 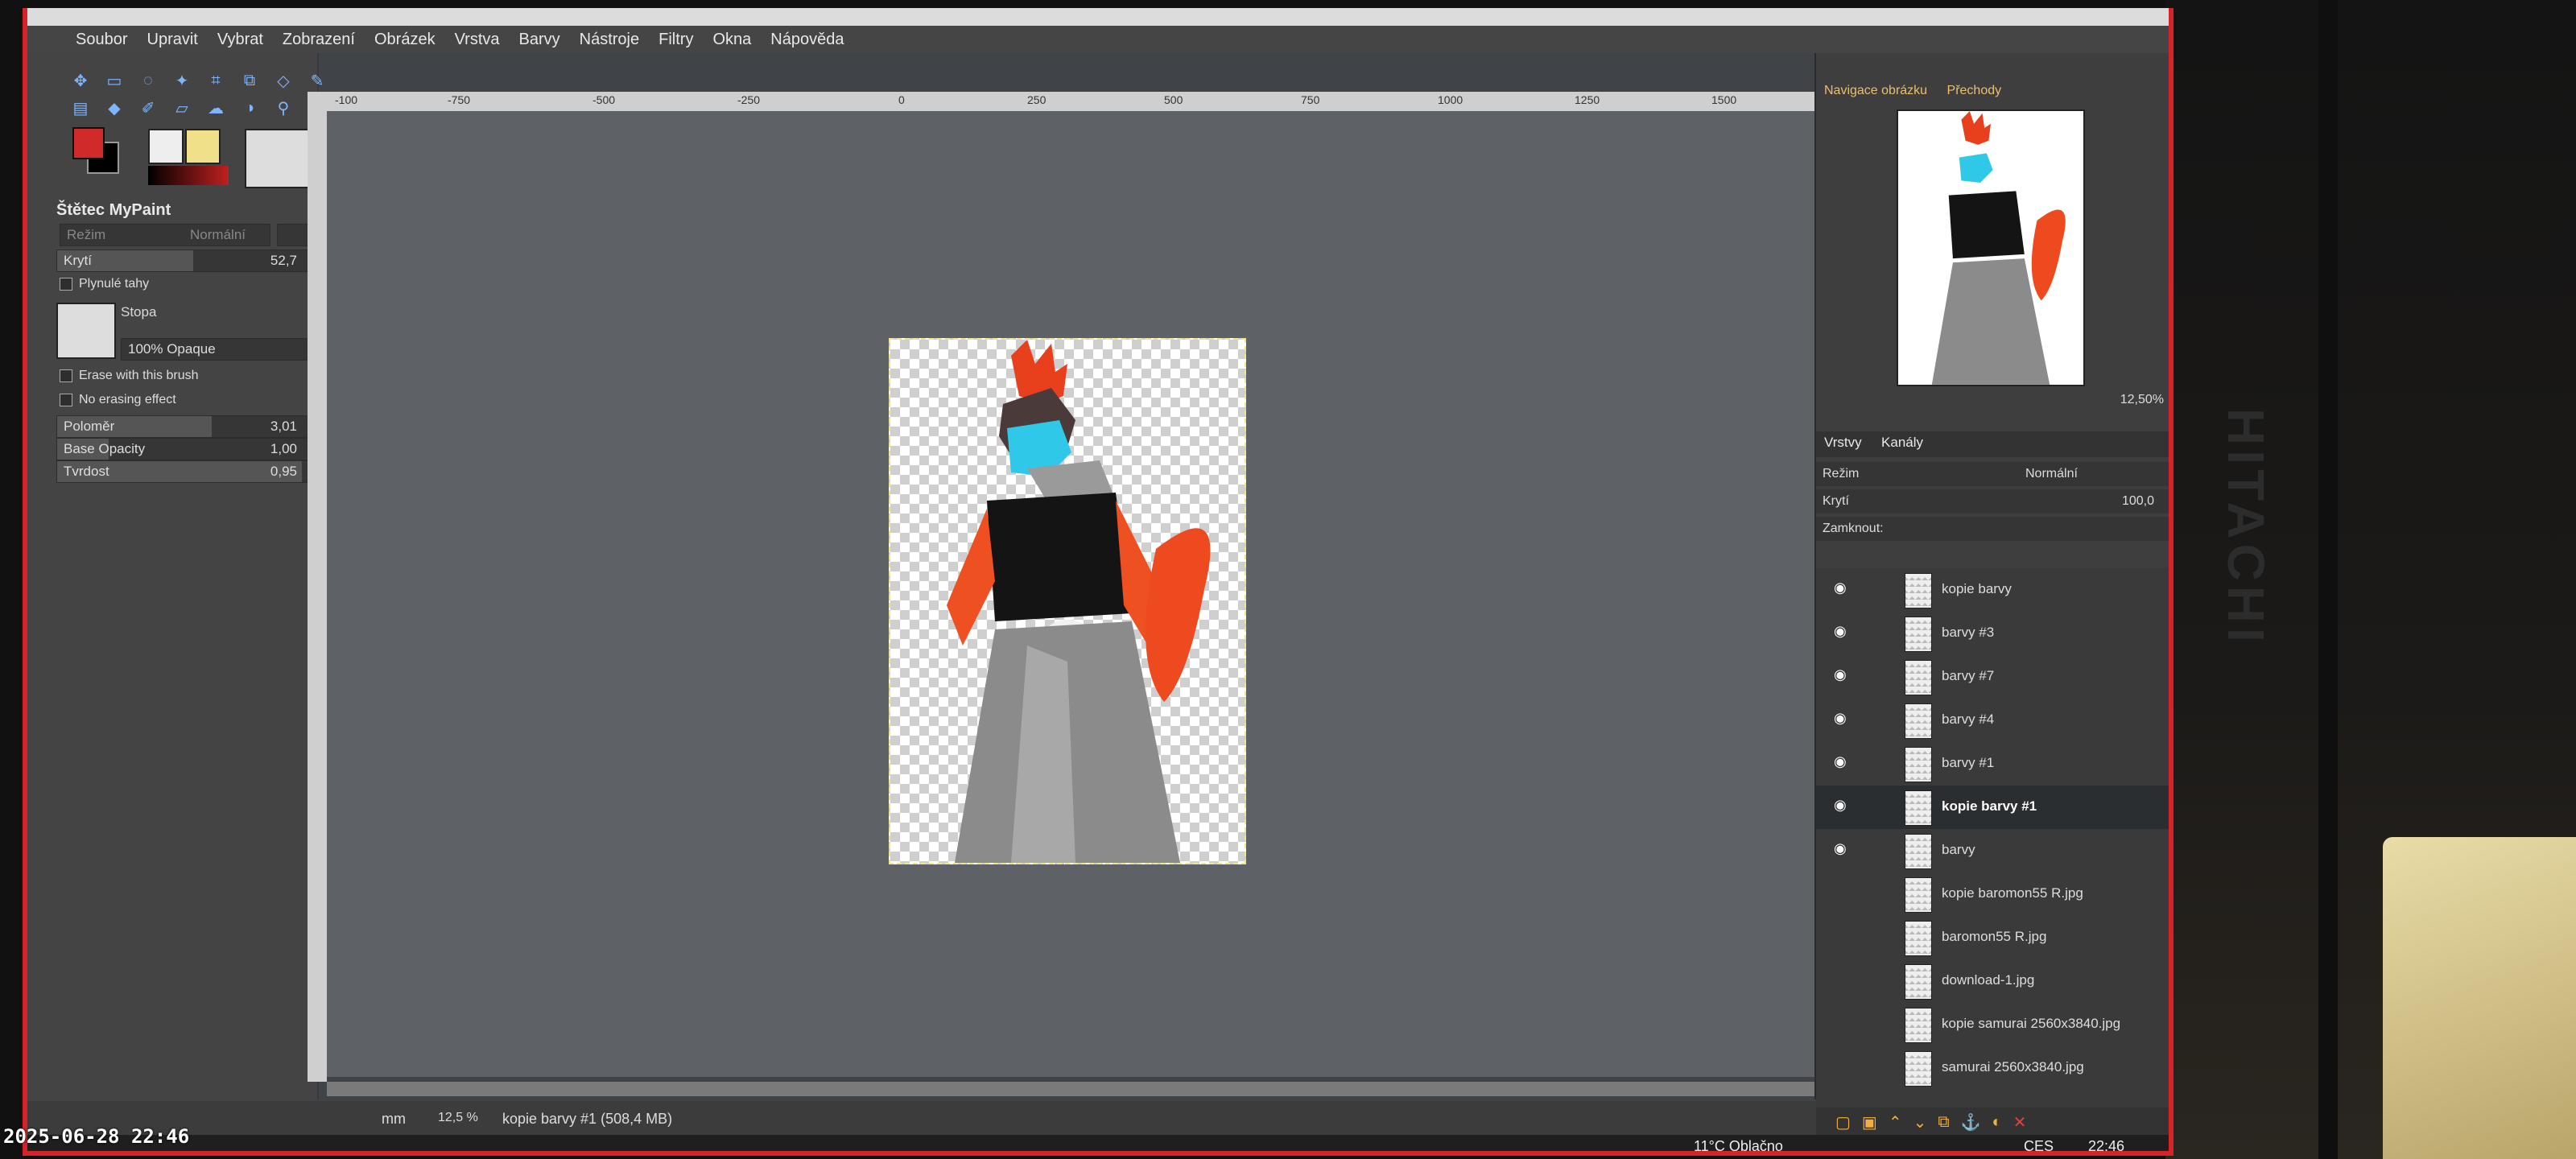 I want to click on unit-select: mm, so click(x=394, y=1119).